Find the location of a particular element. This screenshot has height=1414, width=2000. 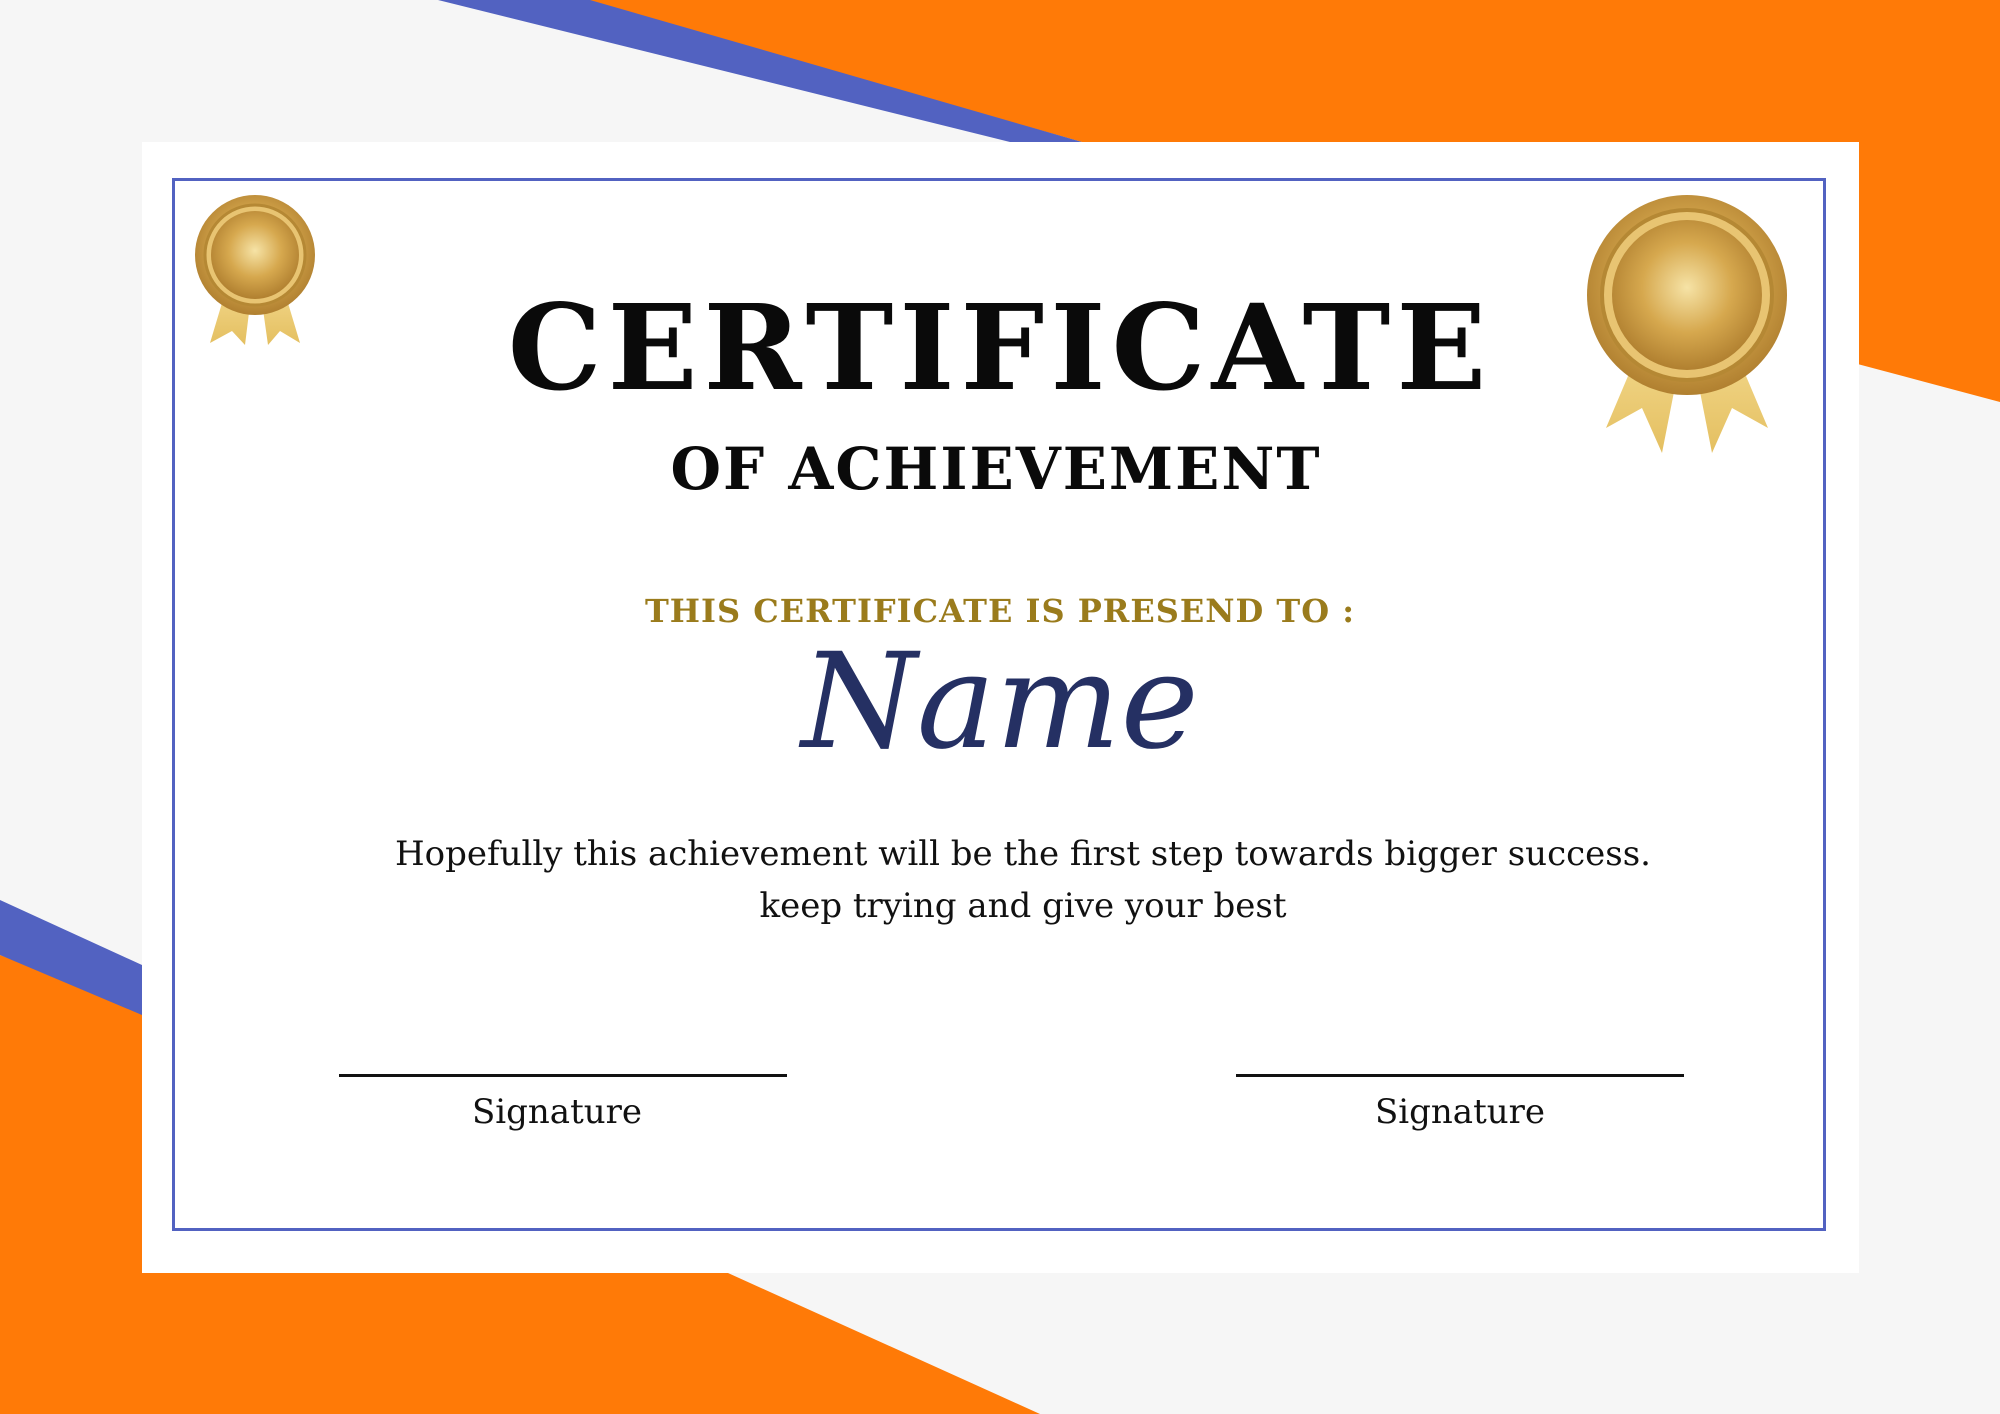

signature-line-left is located at coordinates (563, 1075).